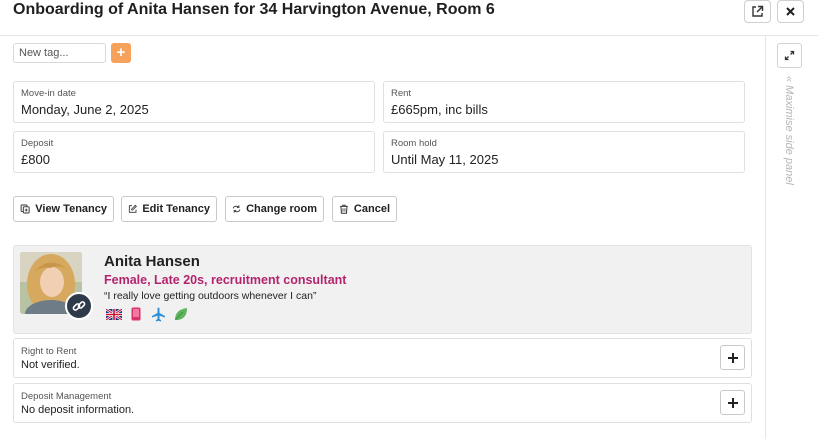  I want to click on move-in-date-field: Move-in date Monday, June 2, 2025, so click(194, 102).